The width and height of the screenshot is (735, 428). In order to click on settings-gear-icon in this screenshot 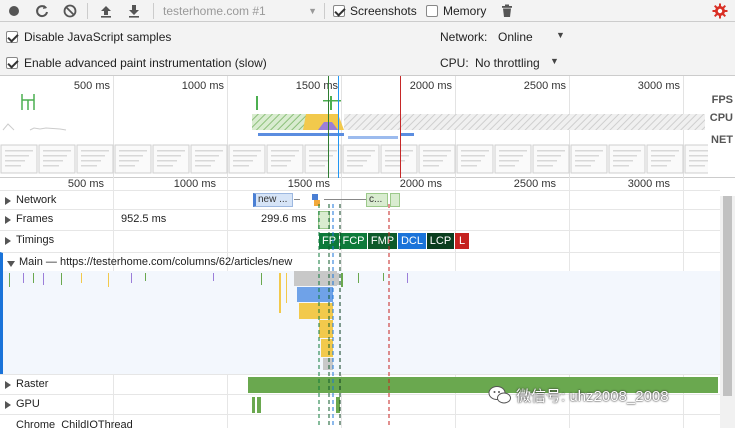, I will do `click(720, 11)`.